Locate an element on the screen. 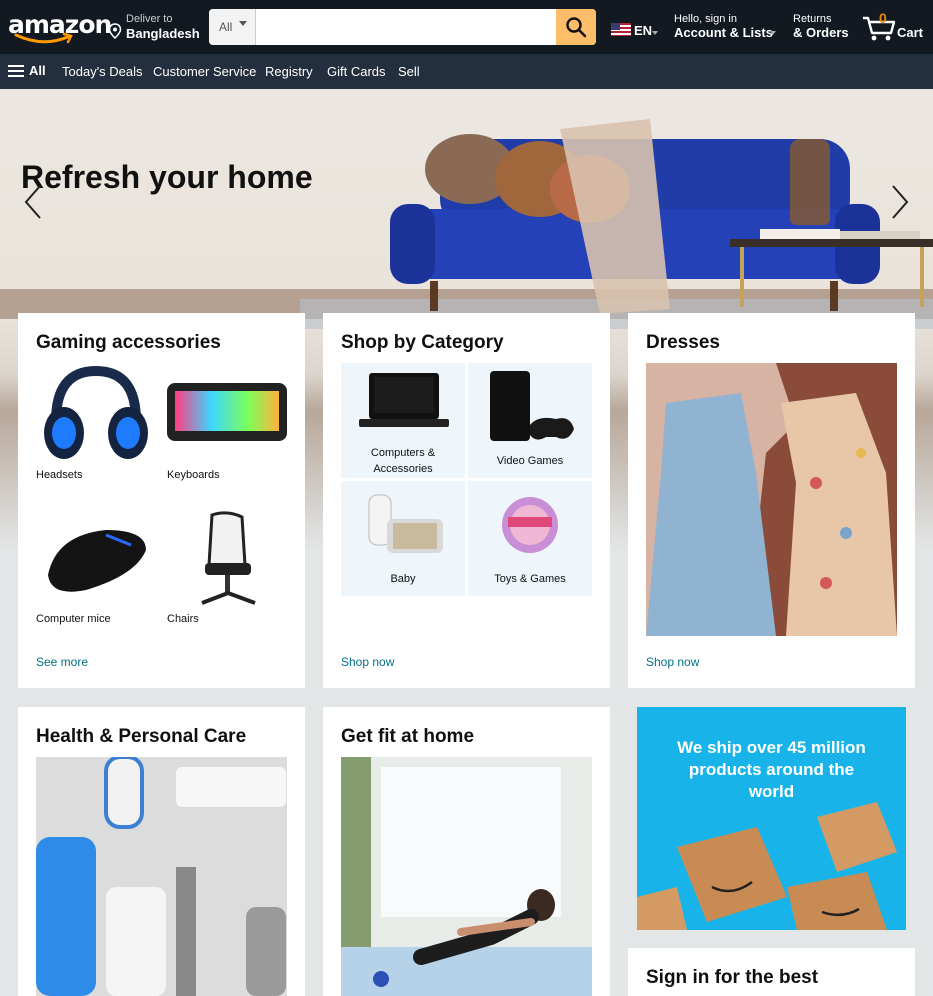  nav-link-todays-deals: Today's Deals is located at coordinates (102, 71).